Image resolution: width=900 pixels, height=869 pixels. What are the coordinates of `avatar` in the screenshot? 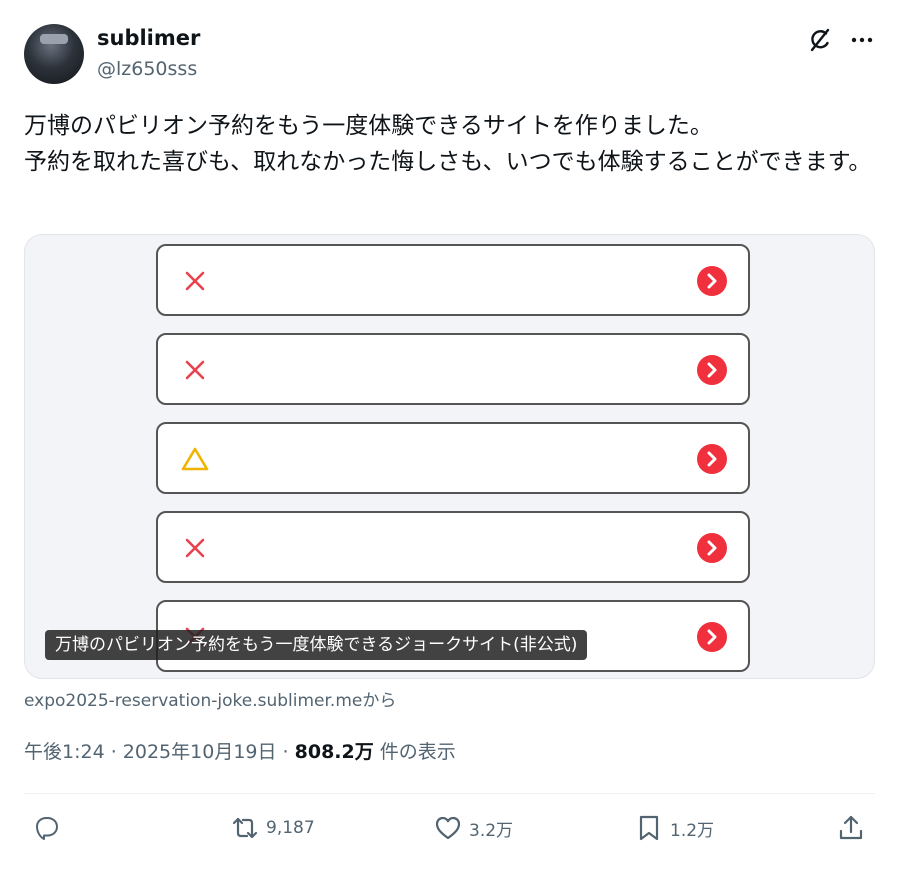 It's located at (54, 54).